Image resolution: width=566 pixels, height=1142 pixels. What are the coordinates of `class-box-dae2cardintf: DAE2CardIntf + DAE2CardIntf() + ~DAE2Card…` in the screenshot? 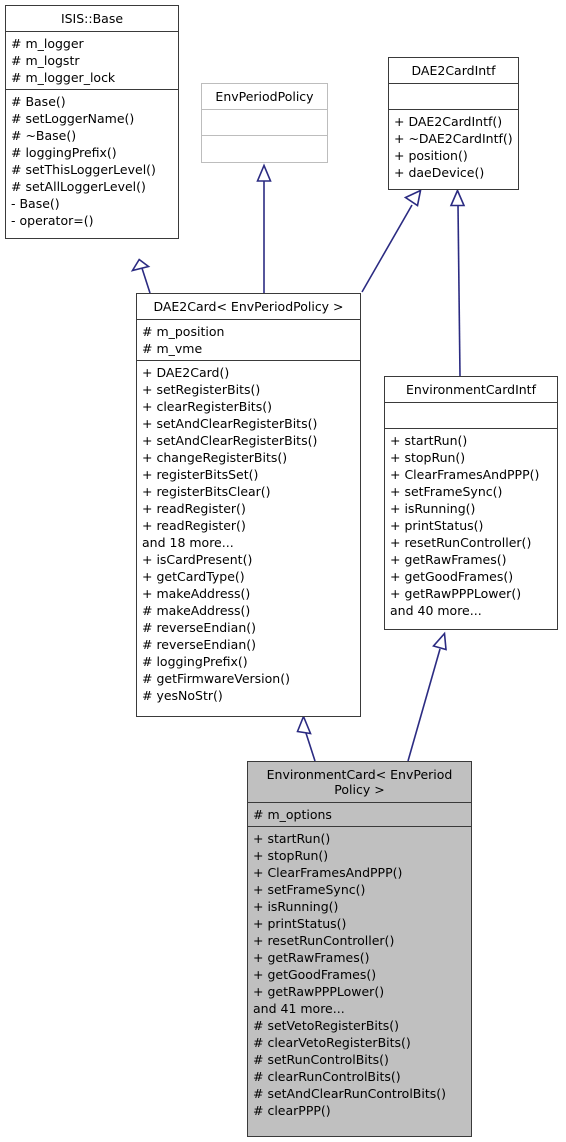 It's located at (453, 123).